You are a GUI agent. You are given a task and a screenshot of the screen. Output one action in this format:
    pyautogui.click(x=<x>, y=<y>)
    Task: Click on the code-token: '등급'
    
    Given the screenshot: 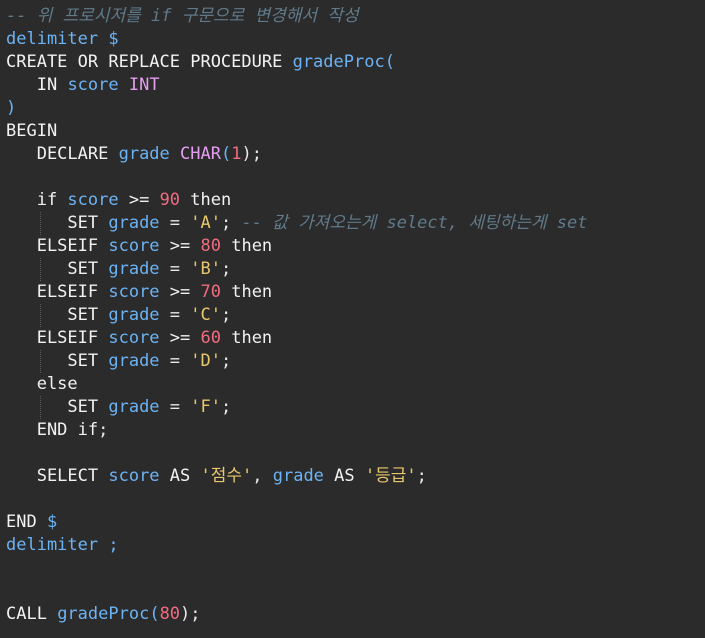 What is the action you would take?
    pyautogui.click(x=390, y=476)
    